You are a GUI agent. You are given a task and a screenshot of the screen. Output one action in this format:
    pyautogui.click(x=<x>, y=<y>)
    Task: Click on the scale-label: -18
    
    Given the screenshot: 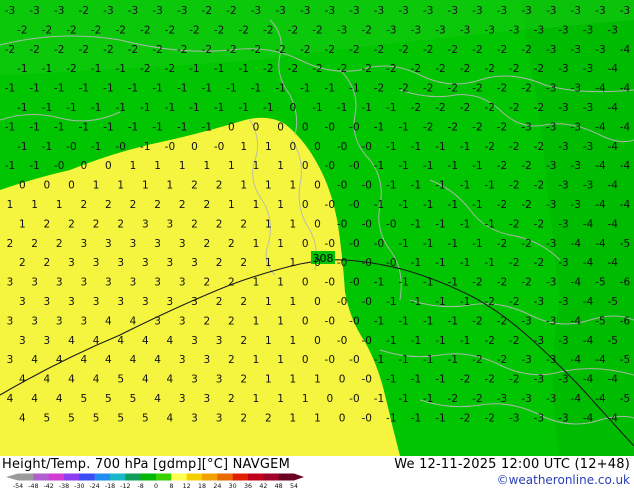 What is the action you would take?
    pyautogui.click(x=110, y=486)
    